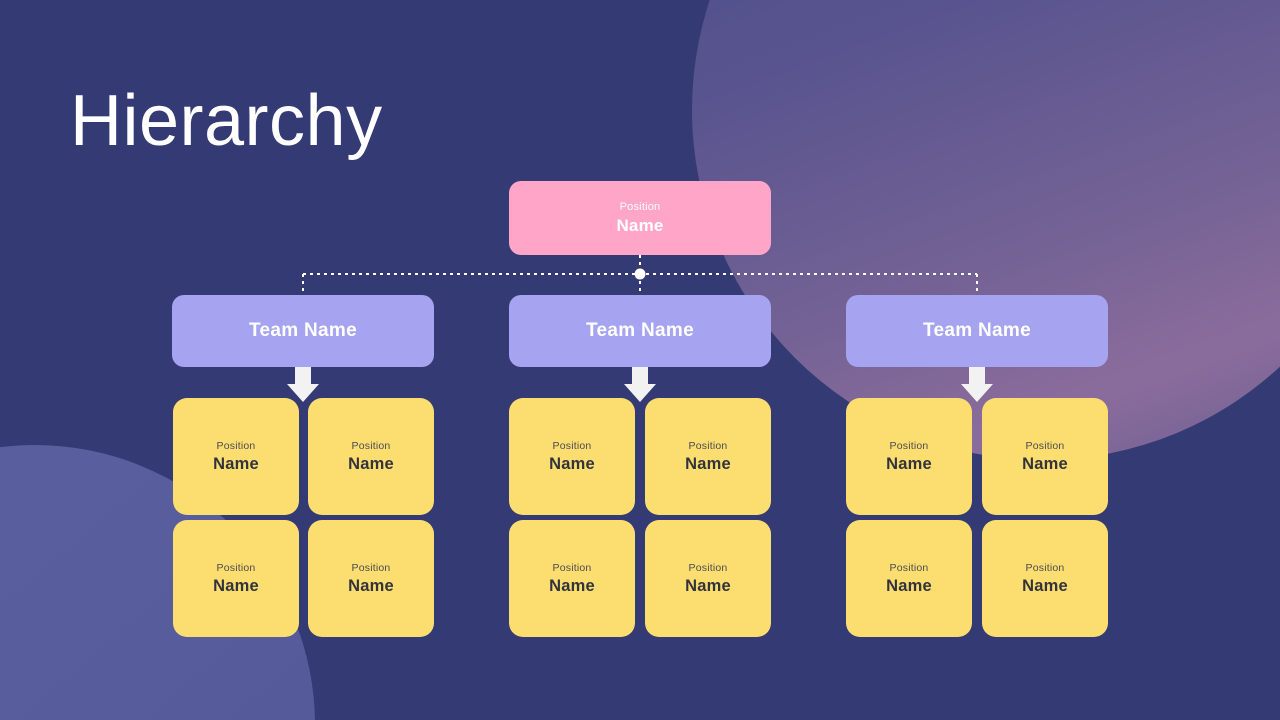 The image size is (1280, 720). I want to click on team-card-2: Team Name, so click(640, 331).